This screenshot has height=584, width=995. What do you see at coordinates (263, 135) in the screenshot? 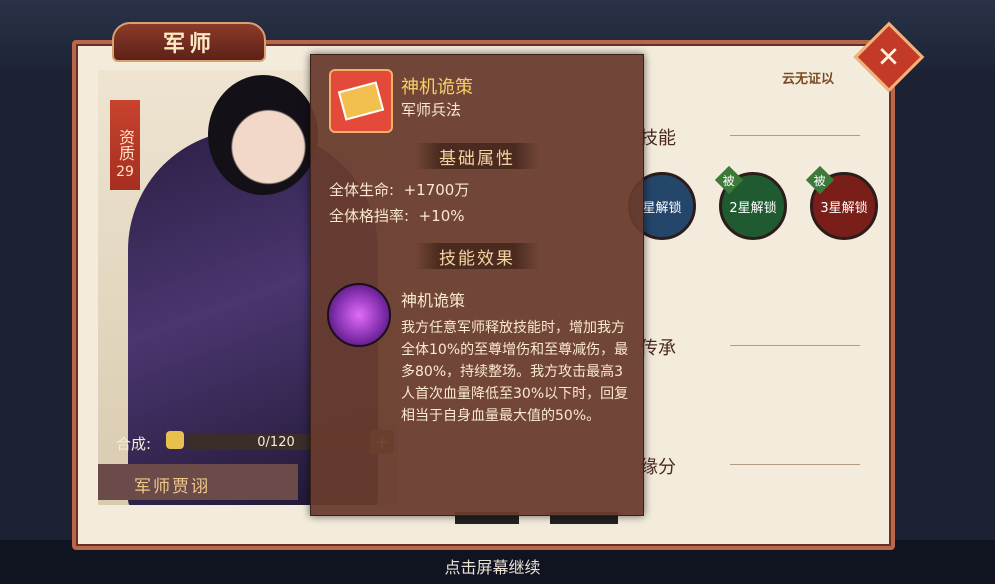
I see `hero-head` at bounding box center [263, 135].